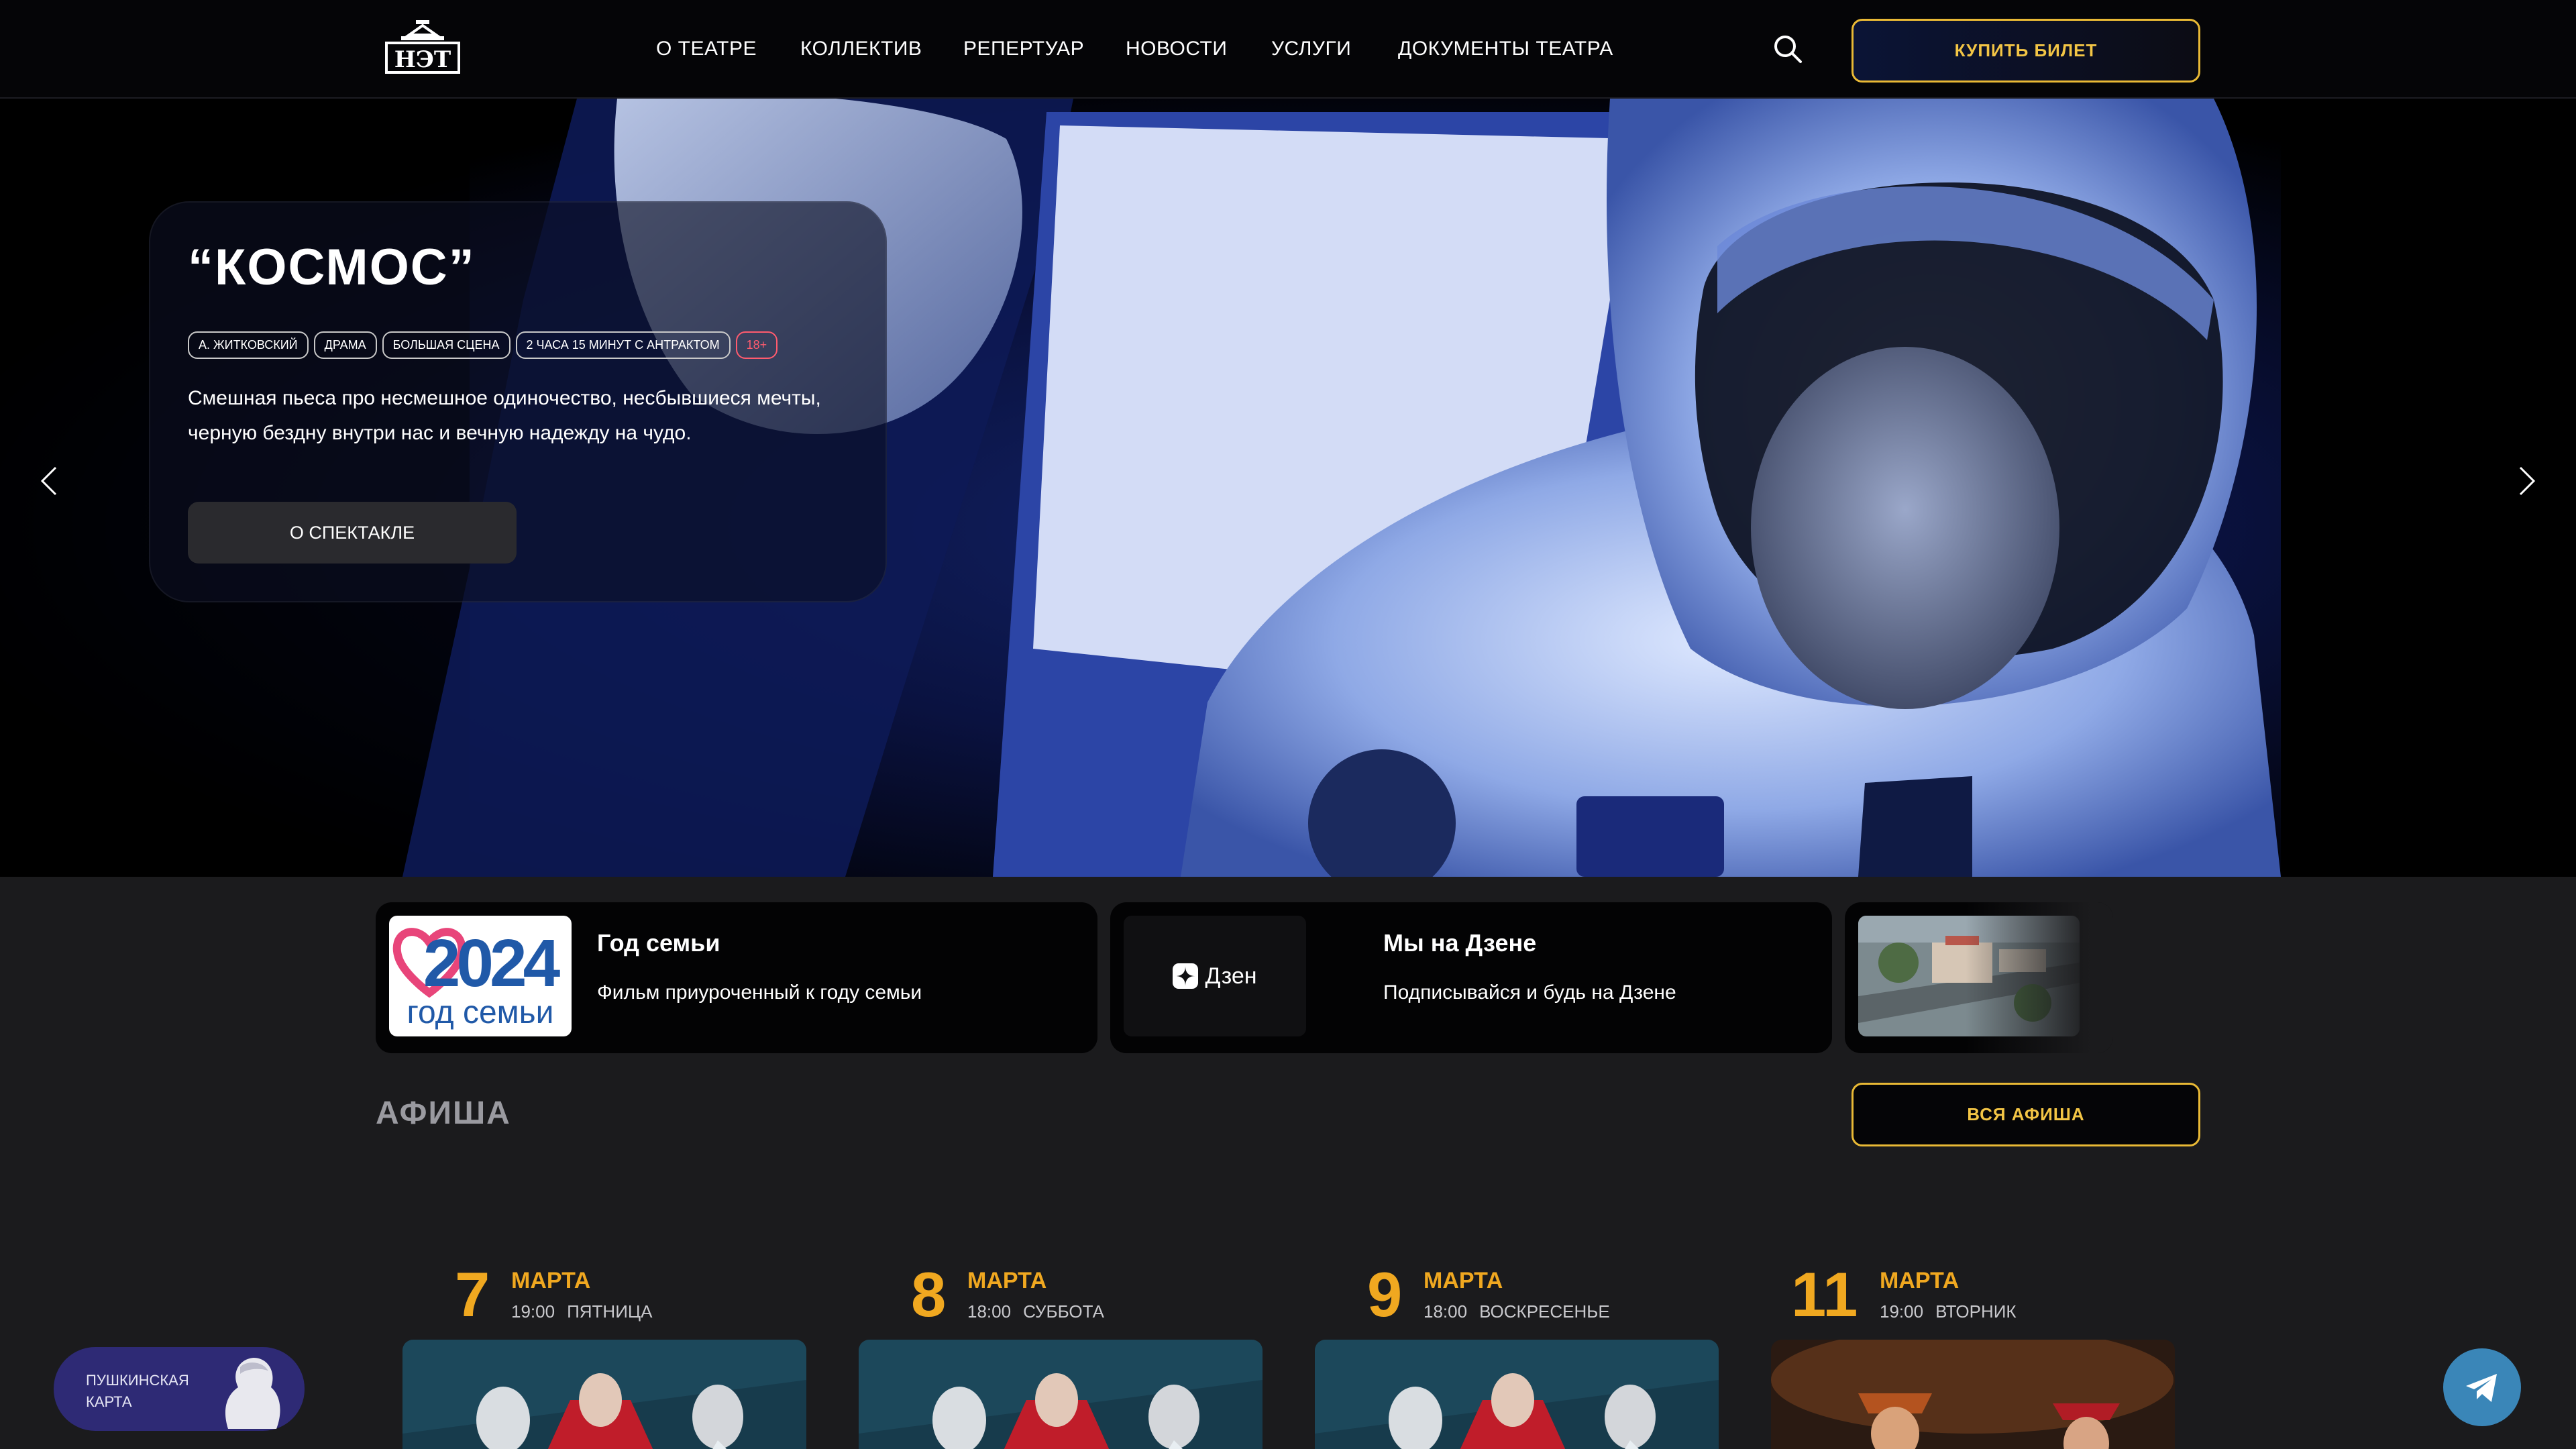 The width and height of the screenshot is (2576, 1449). I want to click on telegram-button, so click(2482, 1387).